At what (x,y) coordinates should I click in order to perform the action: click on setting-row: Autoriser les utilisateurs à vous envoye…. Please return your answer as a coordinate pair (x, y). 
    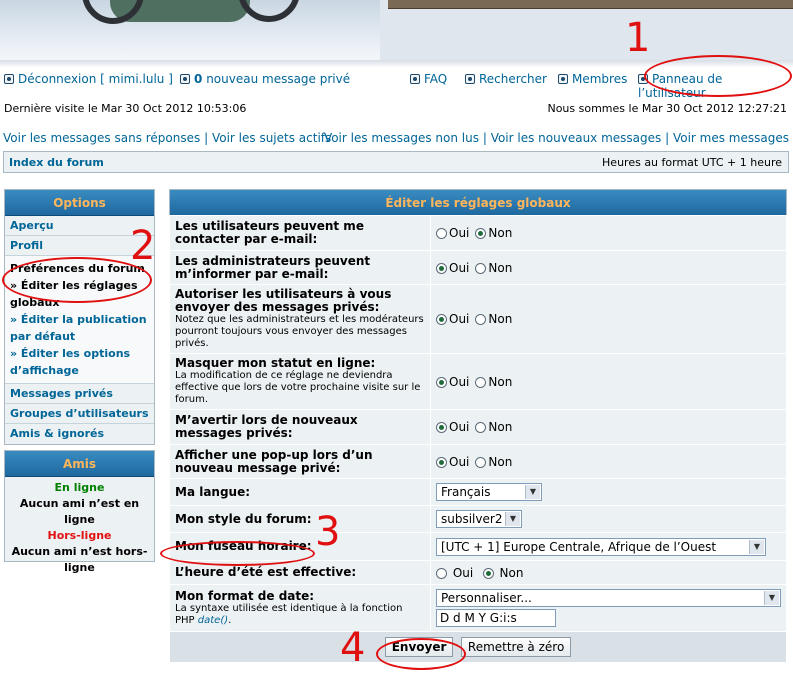
    Looking at the image, I should click on (478, 319).